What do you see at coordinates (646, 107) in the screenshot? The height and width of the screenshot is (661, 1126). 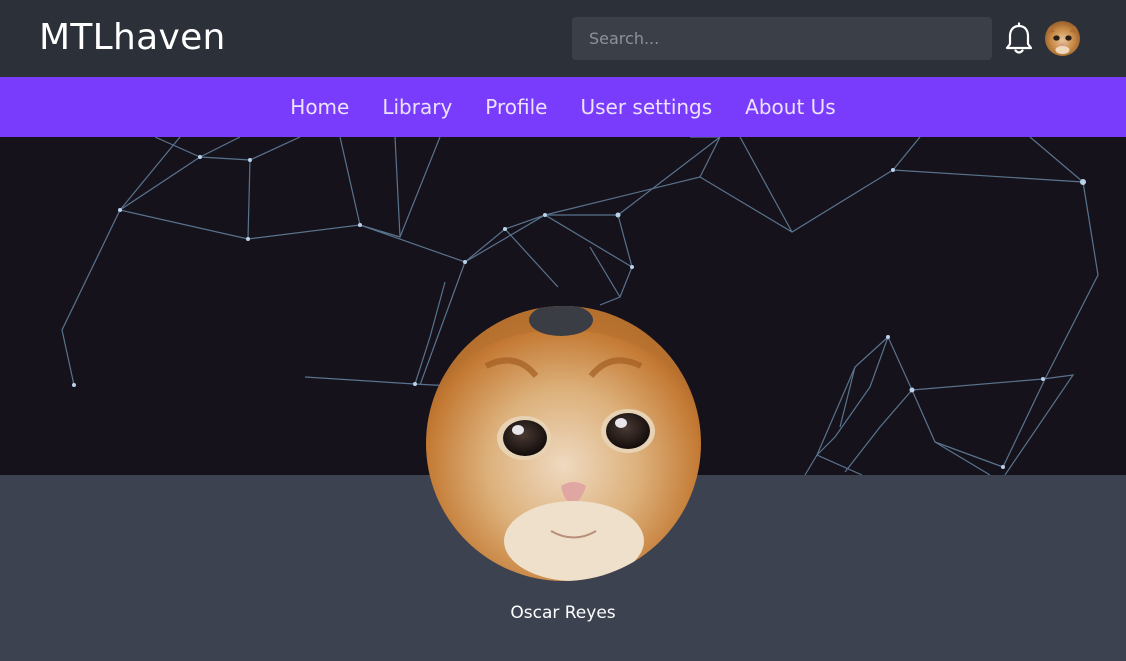 I see `nav-item-user-settings: User settings` at bounding box center [646, 107].